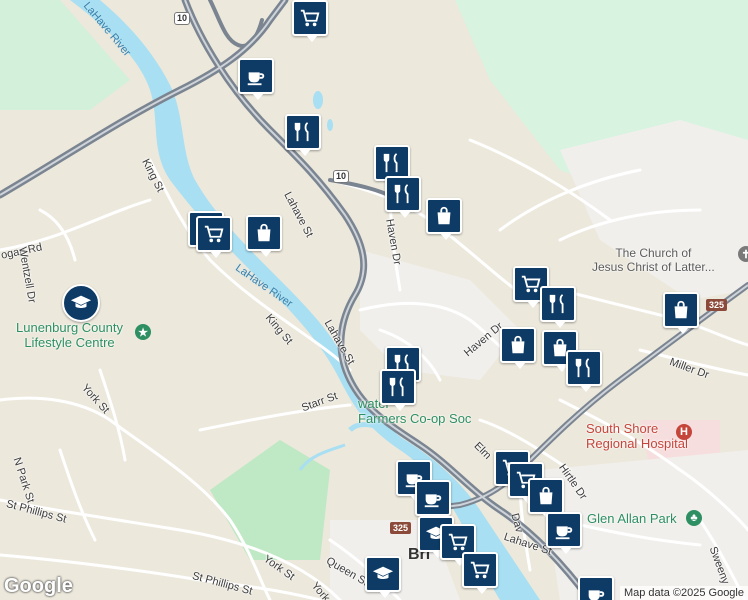  Describe the element at coordinates (401, 528) in the screenshot. I see `route-325-shield-south: 325` at that location.